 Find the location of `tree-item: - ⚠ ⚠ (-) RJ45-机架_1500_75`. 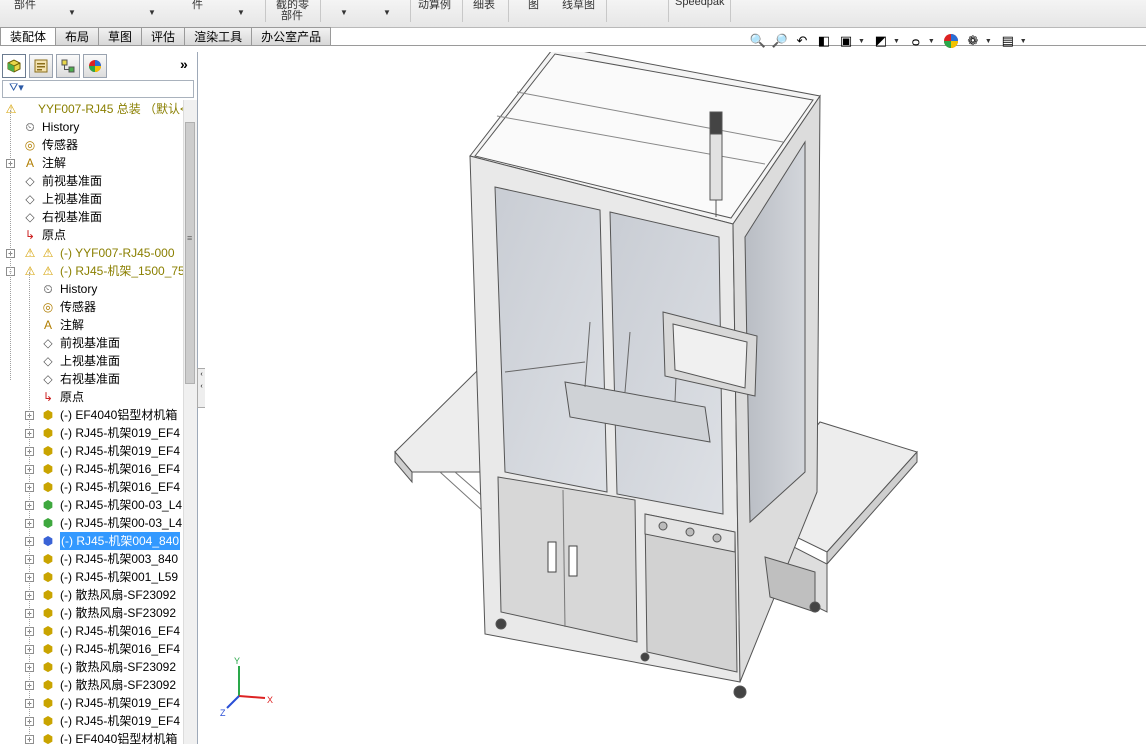

tree-item: - ⚠ ⚠ (-) RJ45-机架_1500_75 is located at coordinates (91, 271).